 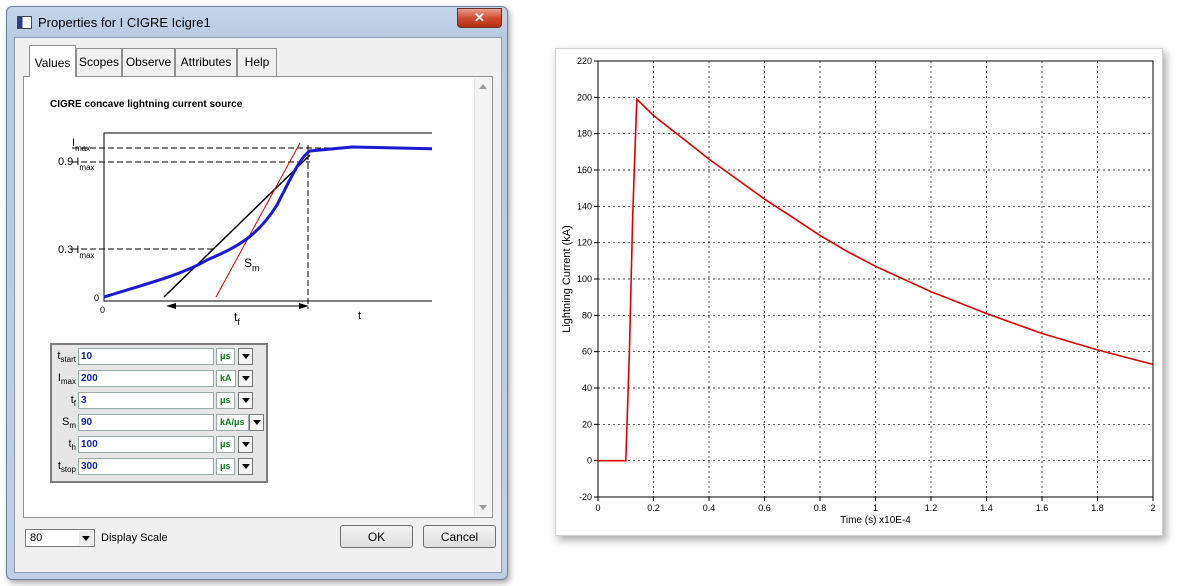 What do you see at coordinates (245, 466) in the screenshot?
I see `tstop-unit-dropdown` at bounding box center [245, 466].